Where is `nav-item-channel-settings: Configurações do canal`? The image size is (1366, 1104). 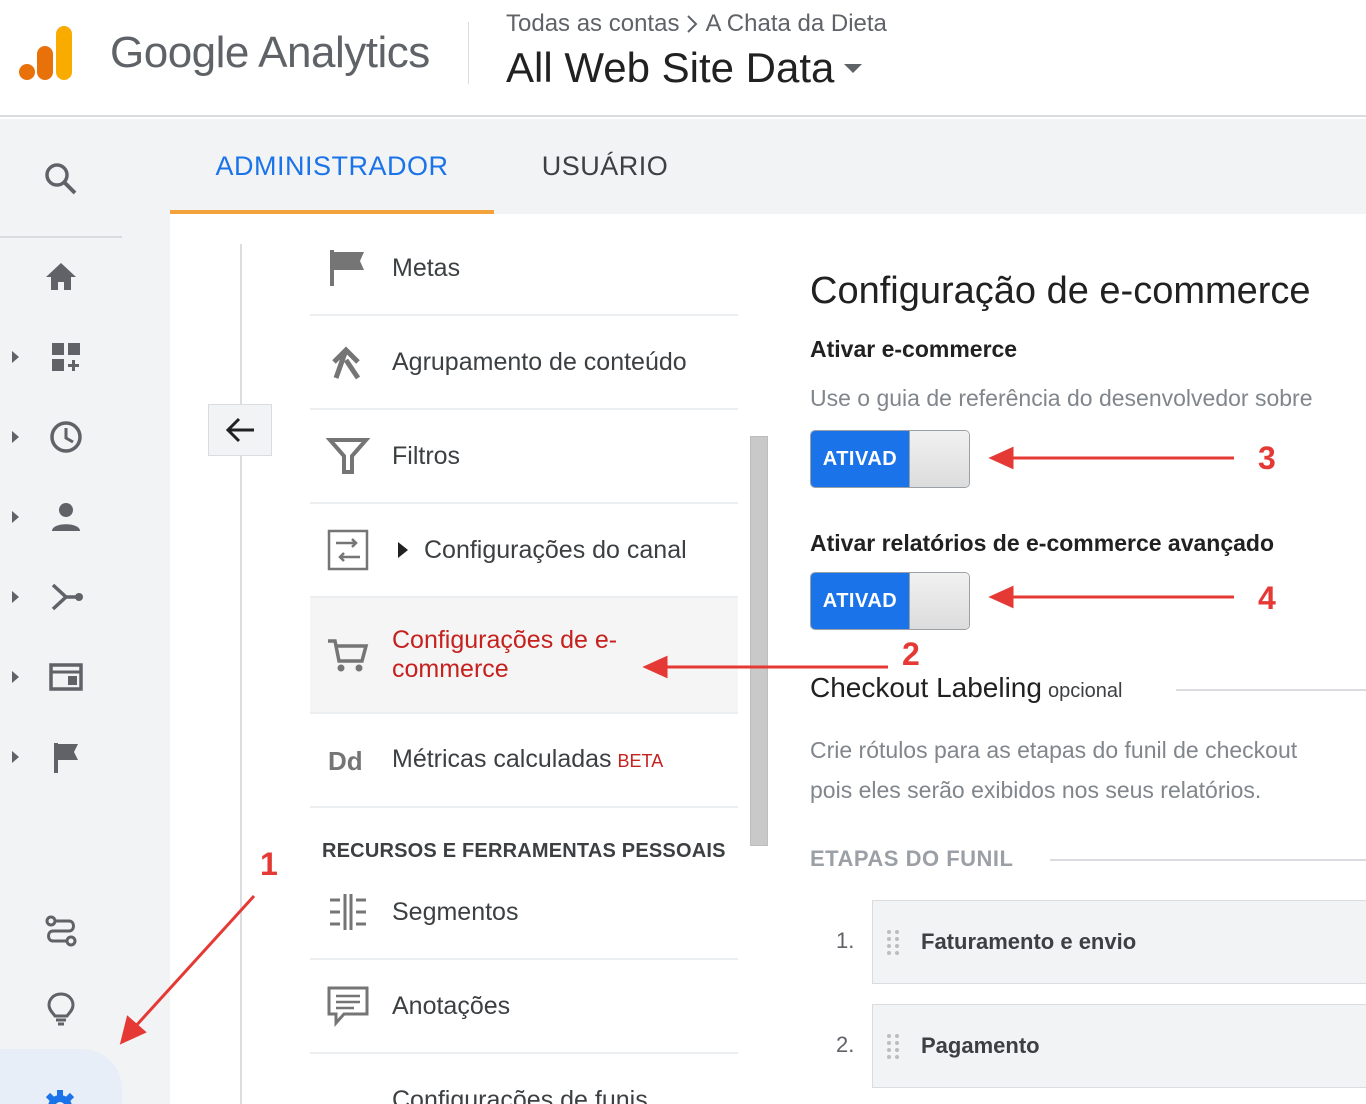
nav-item-channel-settings: Configurações do canal is located at coordinates (524, 551).